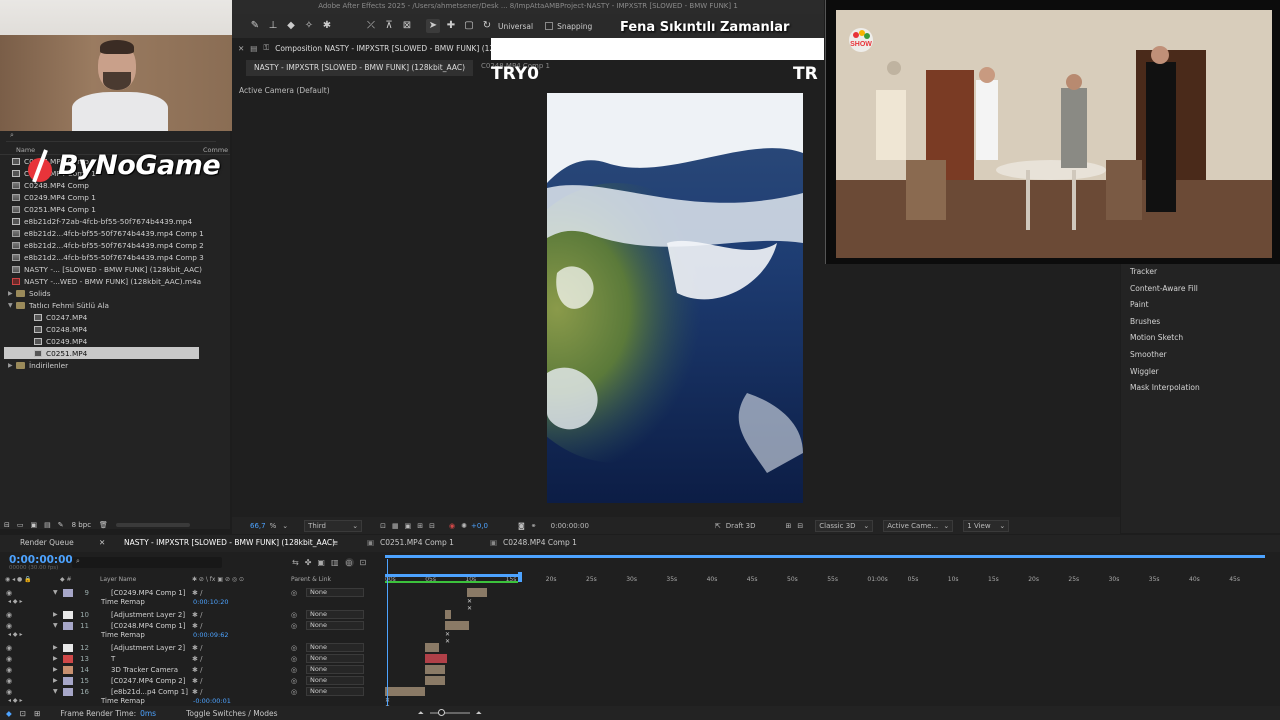 This screenshot has height=720, width=1280. What do you see at coordinates (55, 592) in the screenshot?
I see `layer-disclosure-icon: ▼` at bounding box center [55, 592].